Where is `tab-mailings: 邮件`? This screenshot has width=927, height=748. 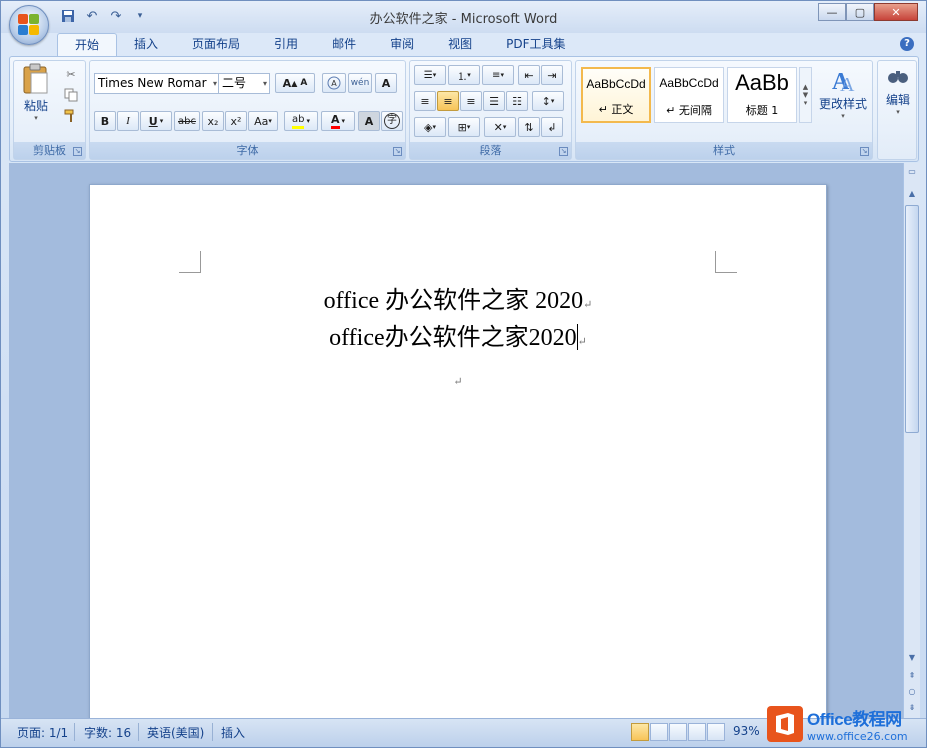 tab-mailings: 邮件 is located at coordinates (344, 45).